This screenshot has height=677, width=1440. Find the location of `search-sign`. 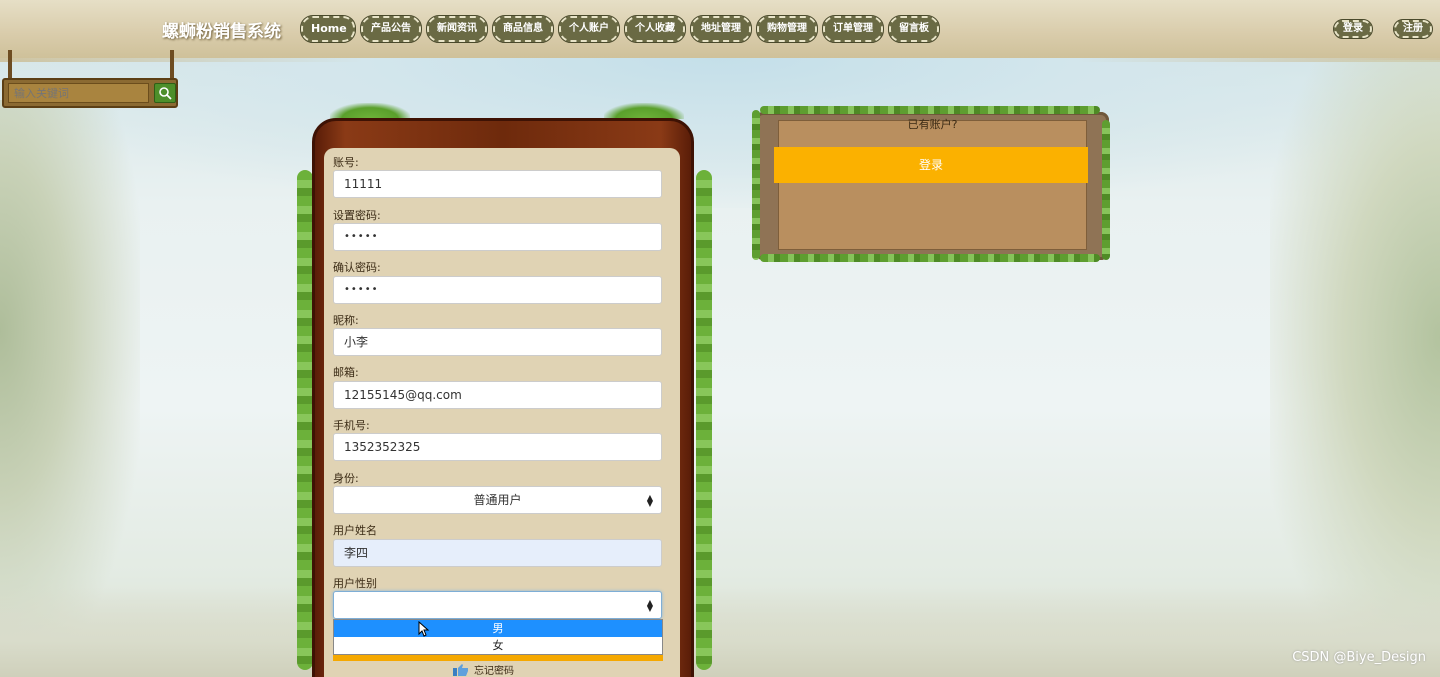

search-sign is located at coordinates (90, 93).